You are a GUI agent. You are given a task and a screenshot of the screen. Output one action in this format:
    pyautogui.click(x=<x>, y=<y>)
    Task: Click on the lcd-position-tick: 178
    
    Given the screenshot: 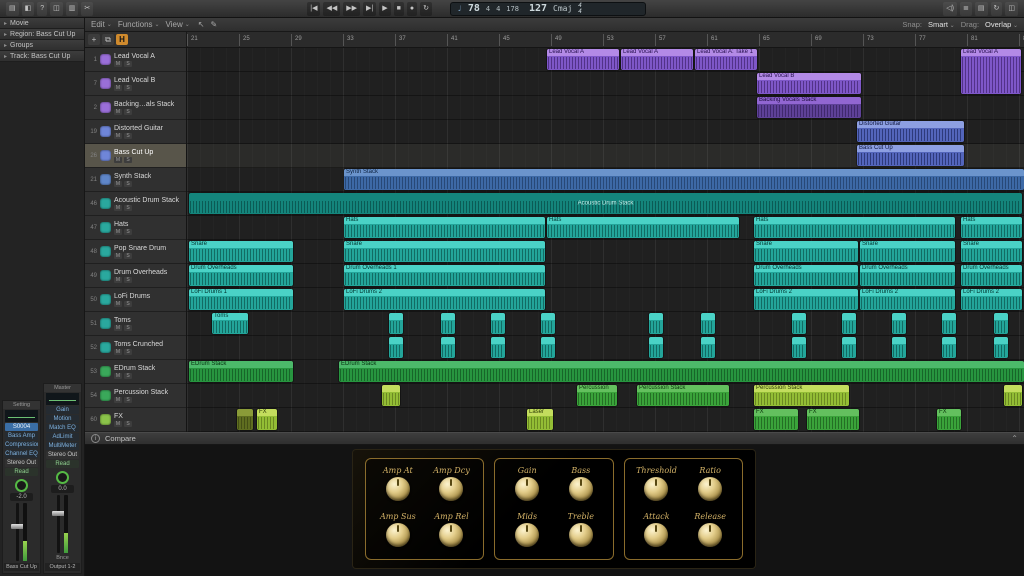 What is the action you would take?
    pyautogui.click(x=512, y=9)
    